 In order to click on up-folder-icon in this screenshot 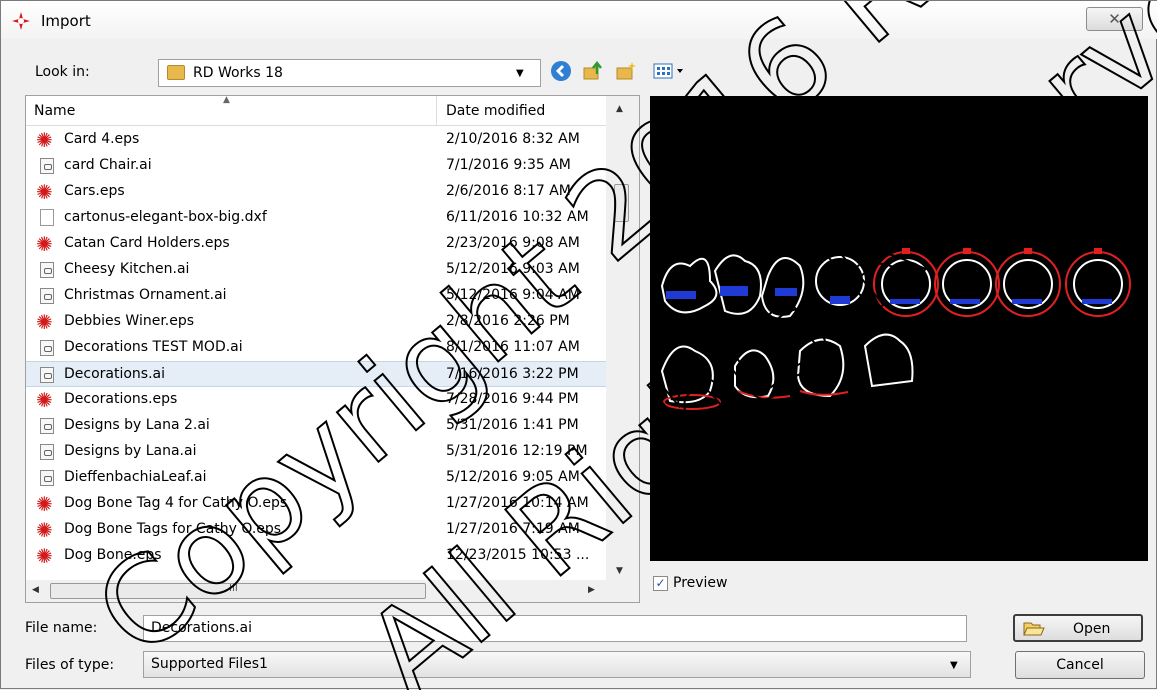, I will do `click(592, 70)`.